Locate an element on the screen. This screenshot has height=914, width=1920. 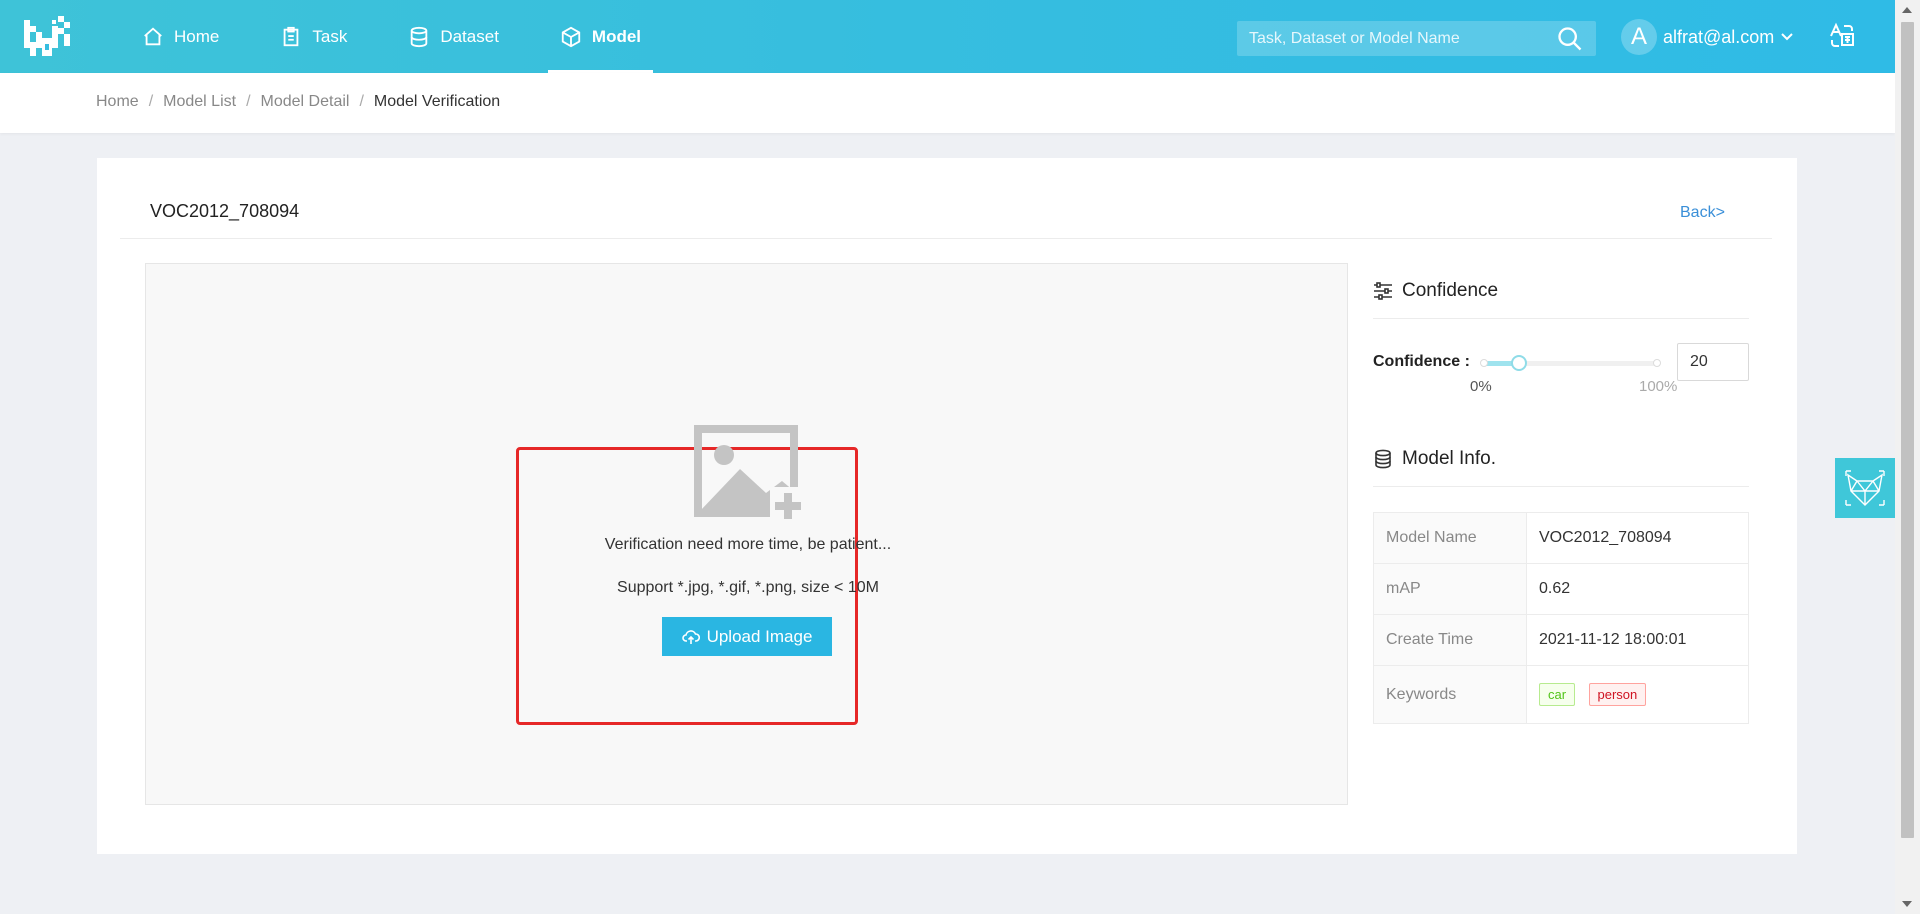
user-menu: A alfrat@al.com is located at coordinates (1707, 37).